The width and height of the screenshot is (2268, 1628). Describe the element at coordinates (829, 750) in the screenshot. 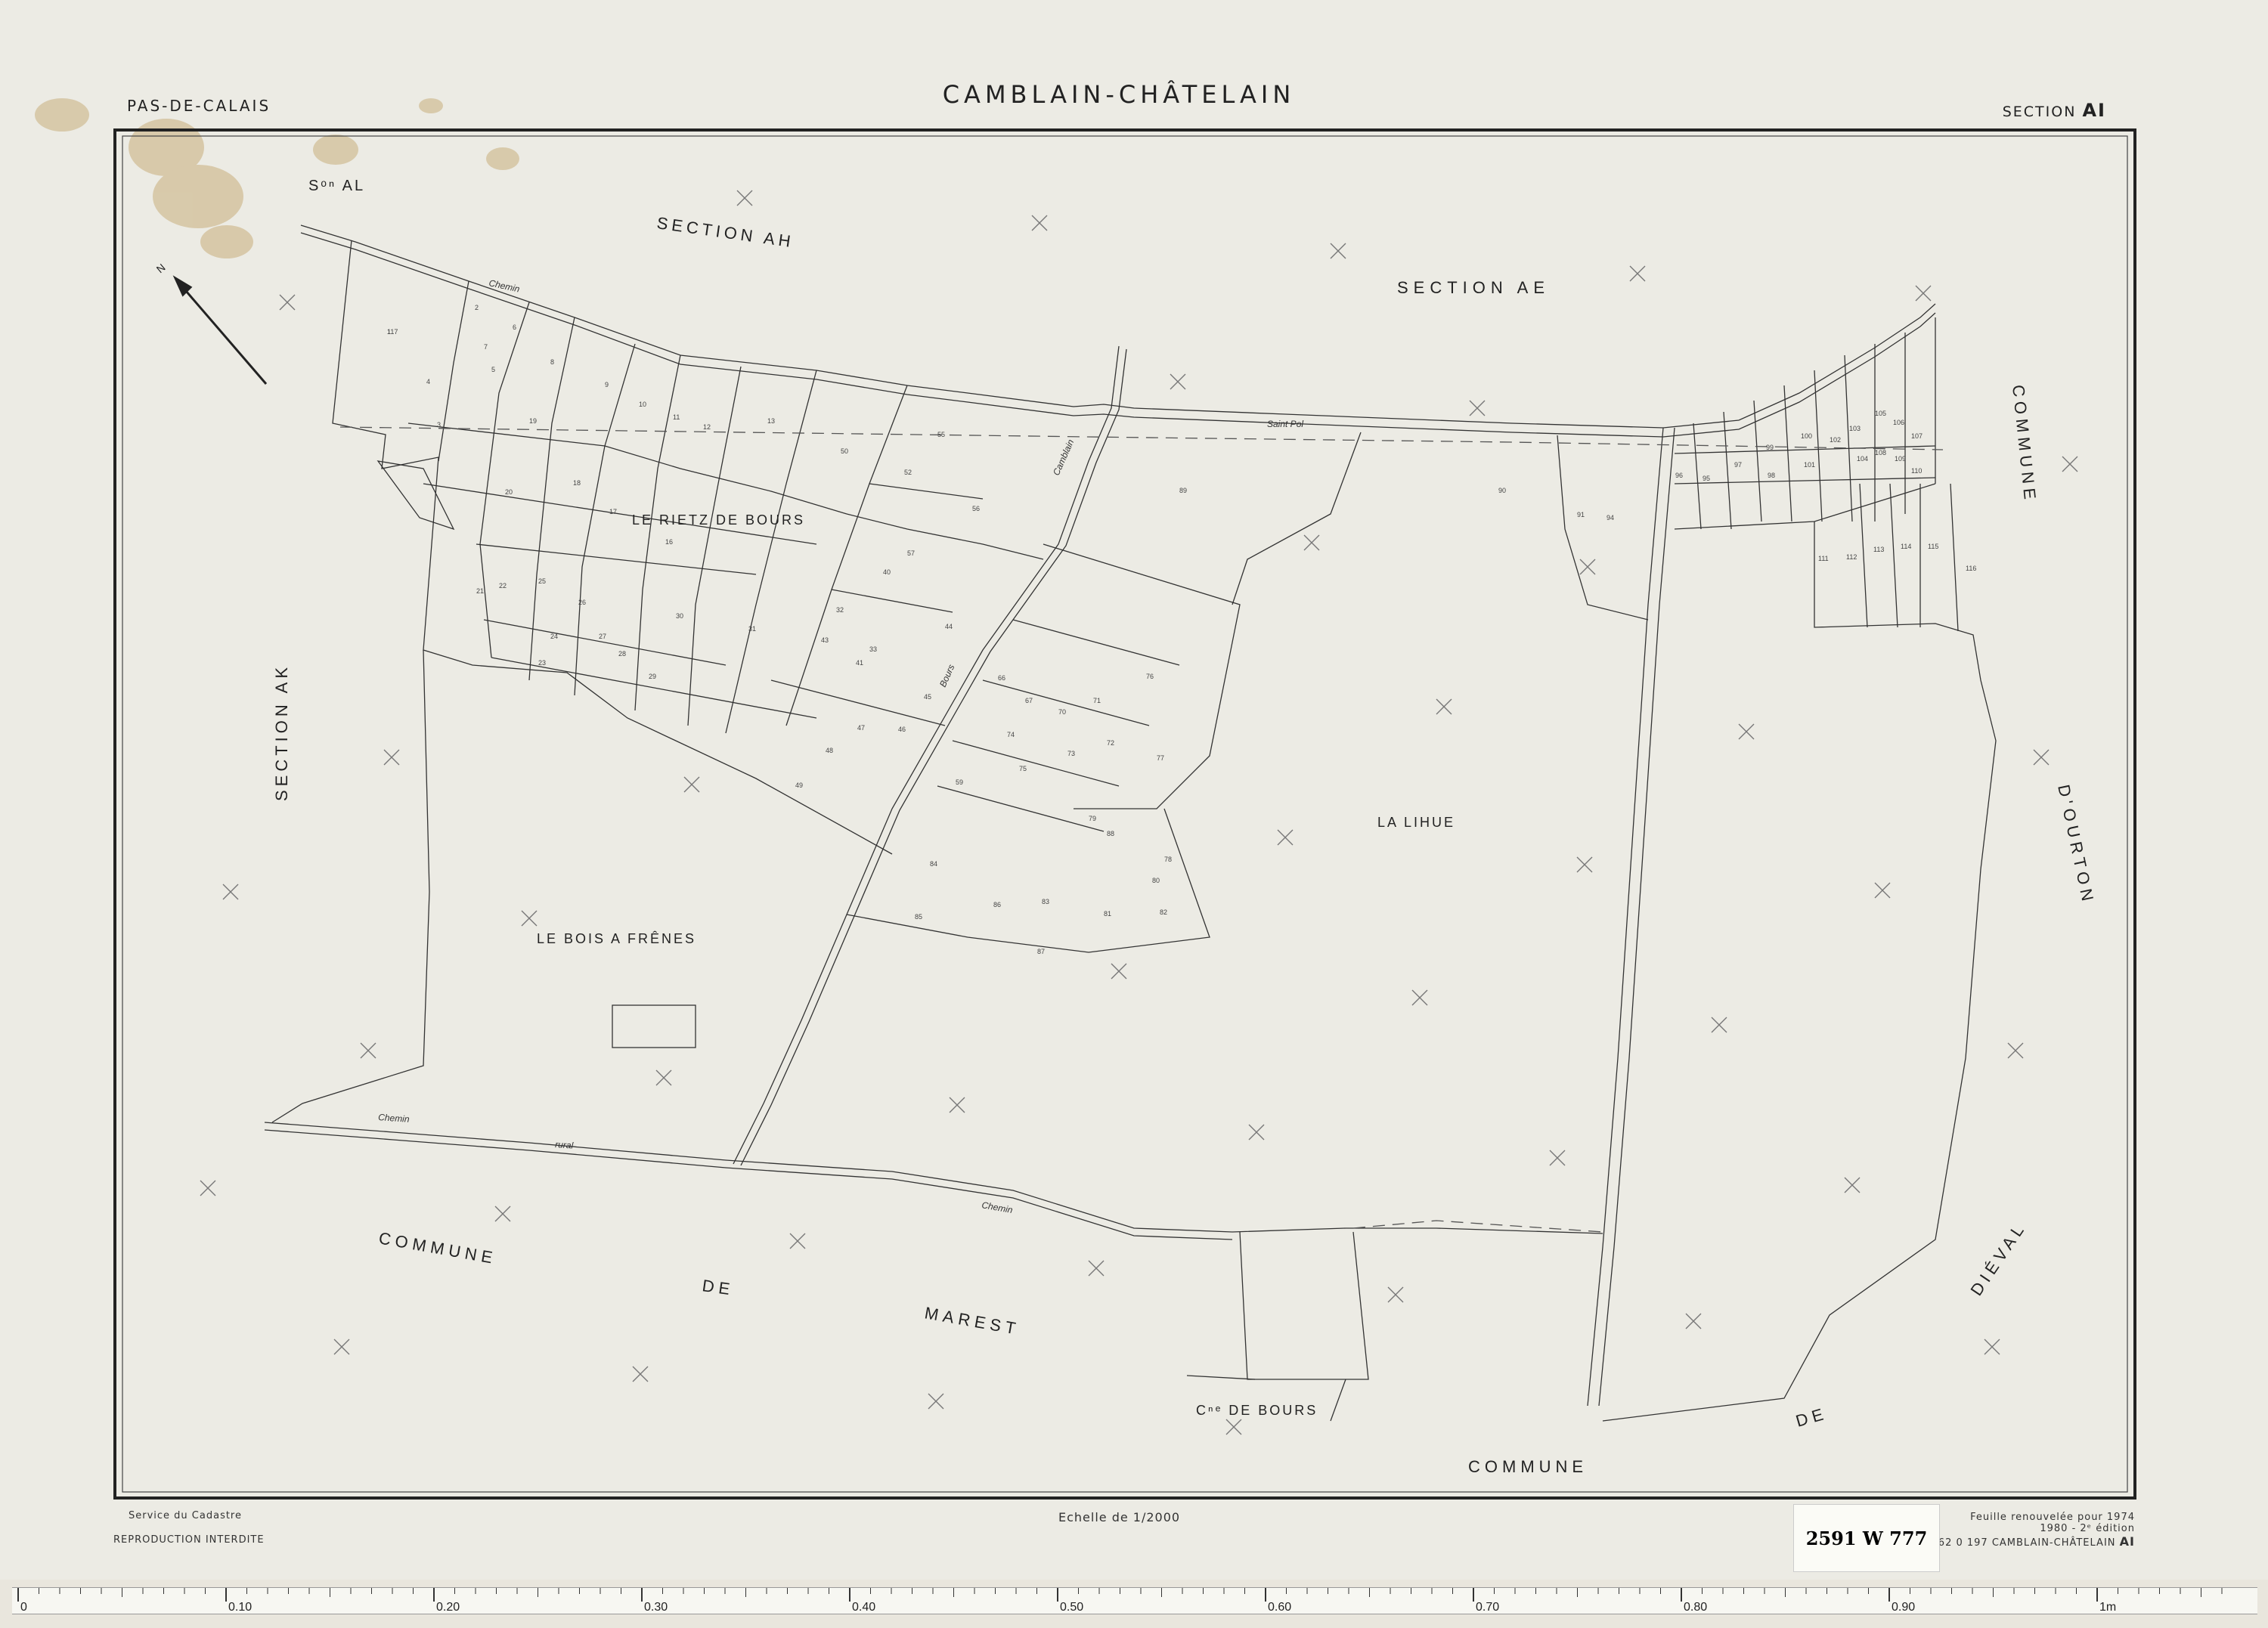

I see `parcel-number: 48` at that location.